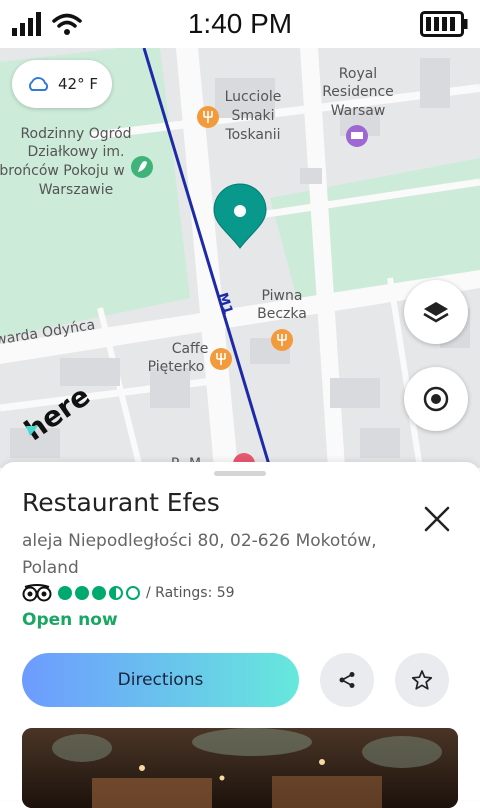 This screenshot has height=808, width=480. What do you see at coordinates (252, 135) in the screenshot?
I see `map-label-lucciole-3: Toskanii` at bounding box center [252, 135].